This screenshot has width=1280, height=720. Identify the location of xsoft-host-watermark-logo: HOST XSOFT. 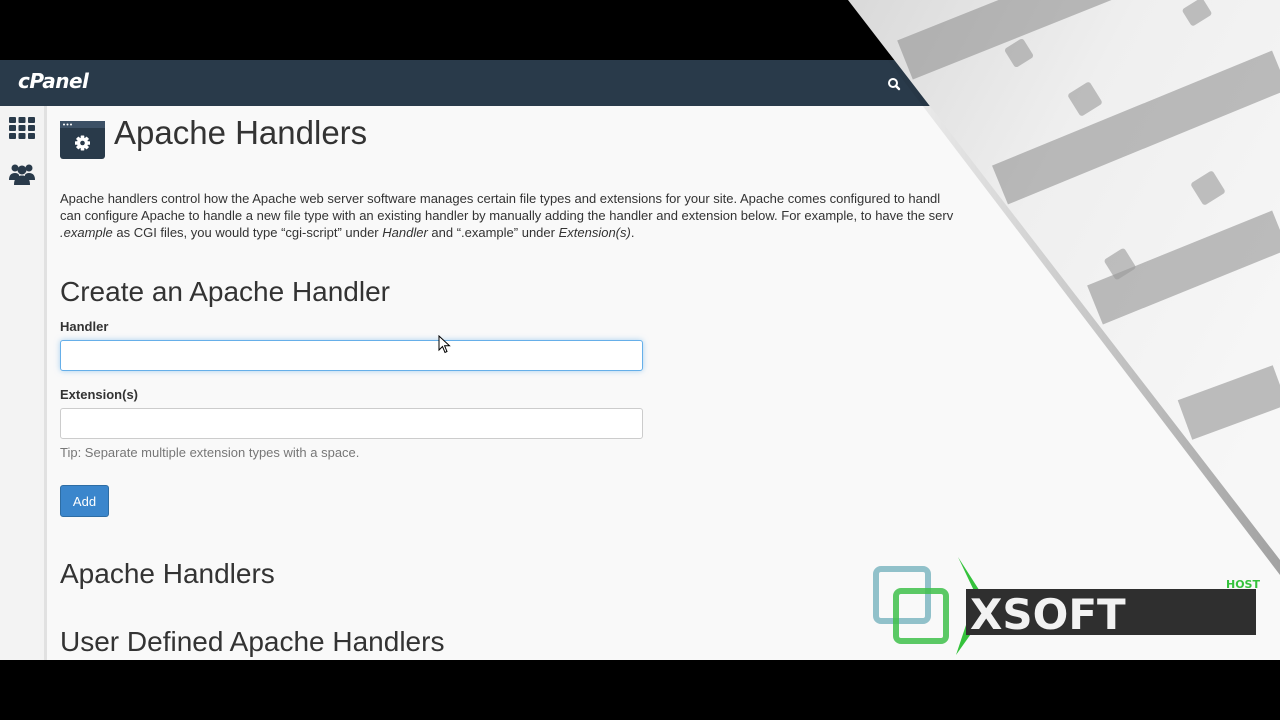
(1066, 606).